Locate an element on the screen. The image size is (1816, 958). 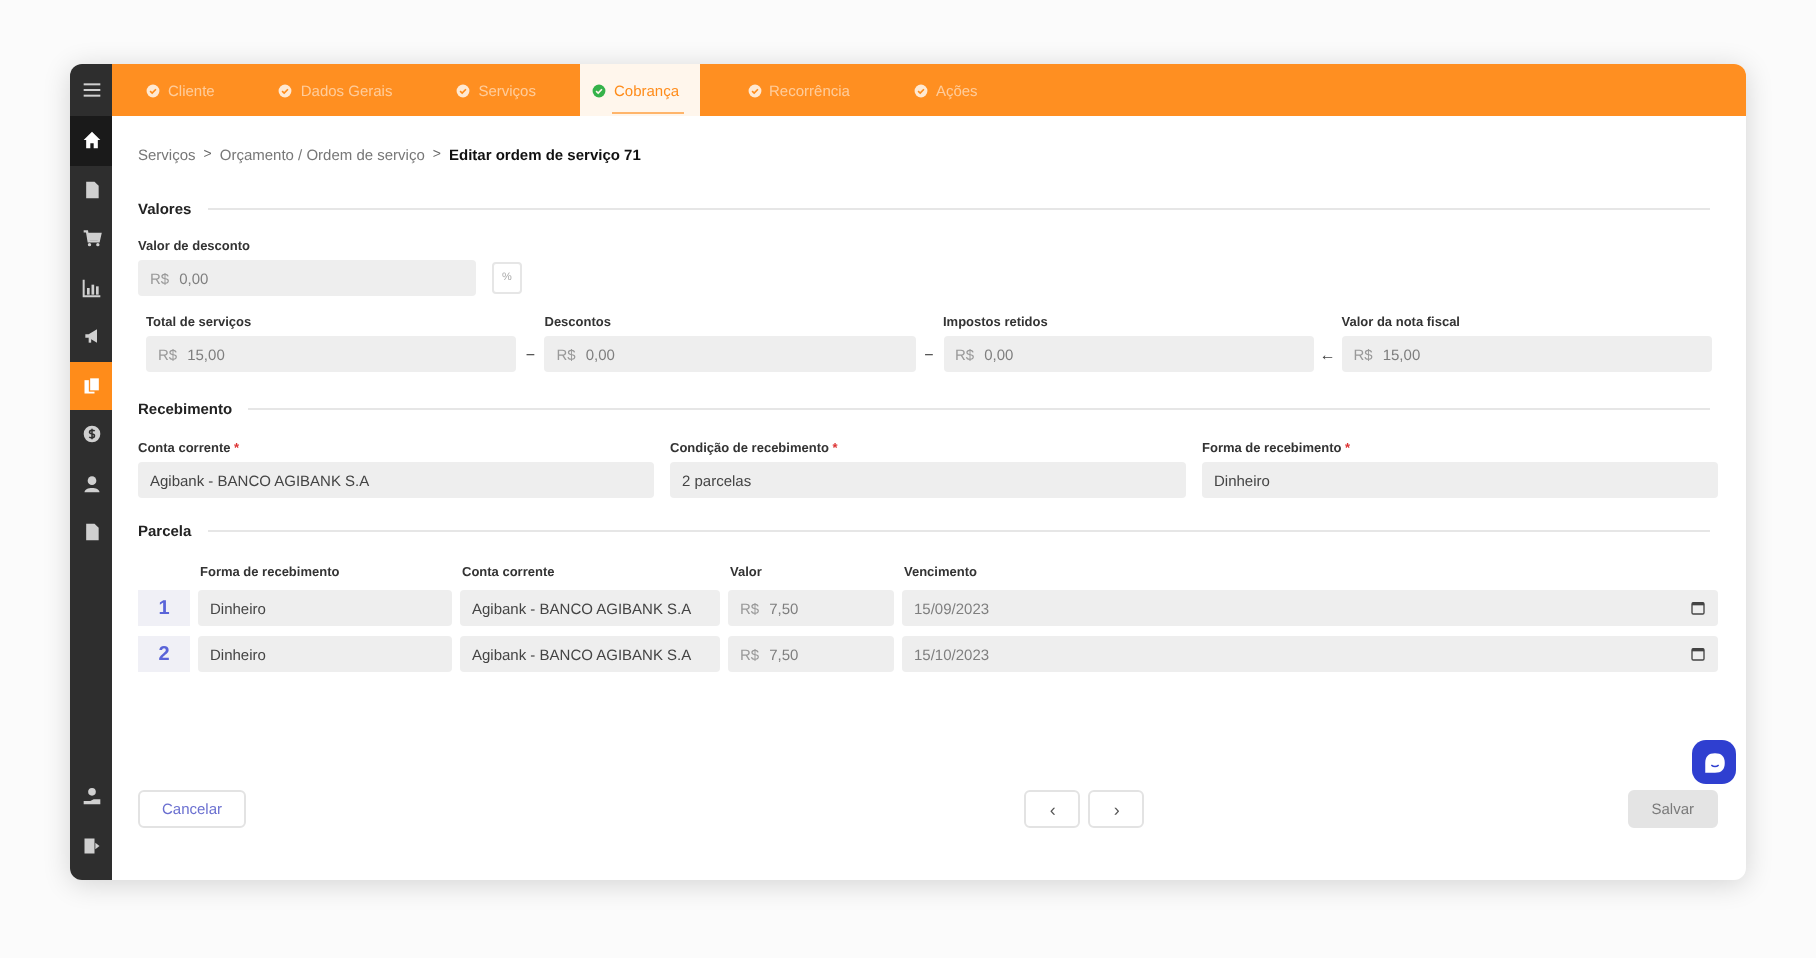
copy-icon is located at coordinates (91, 385).